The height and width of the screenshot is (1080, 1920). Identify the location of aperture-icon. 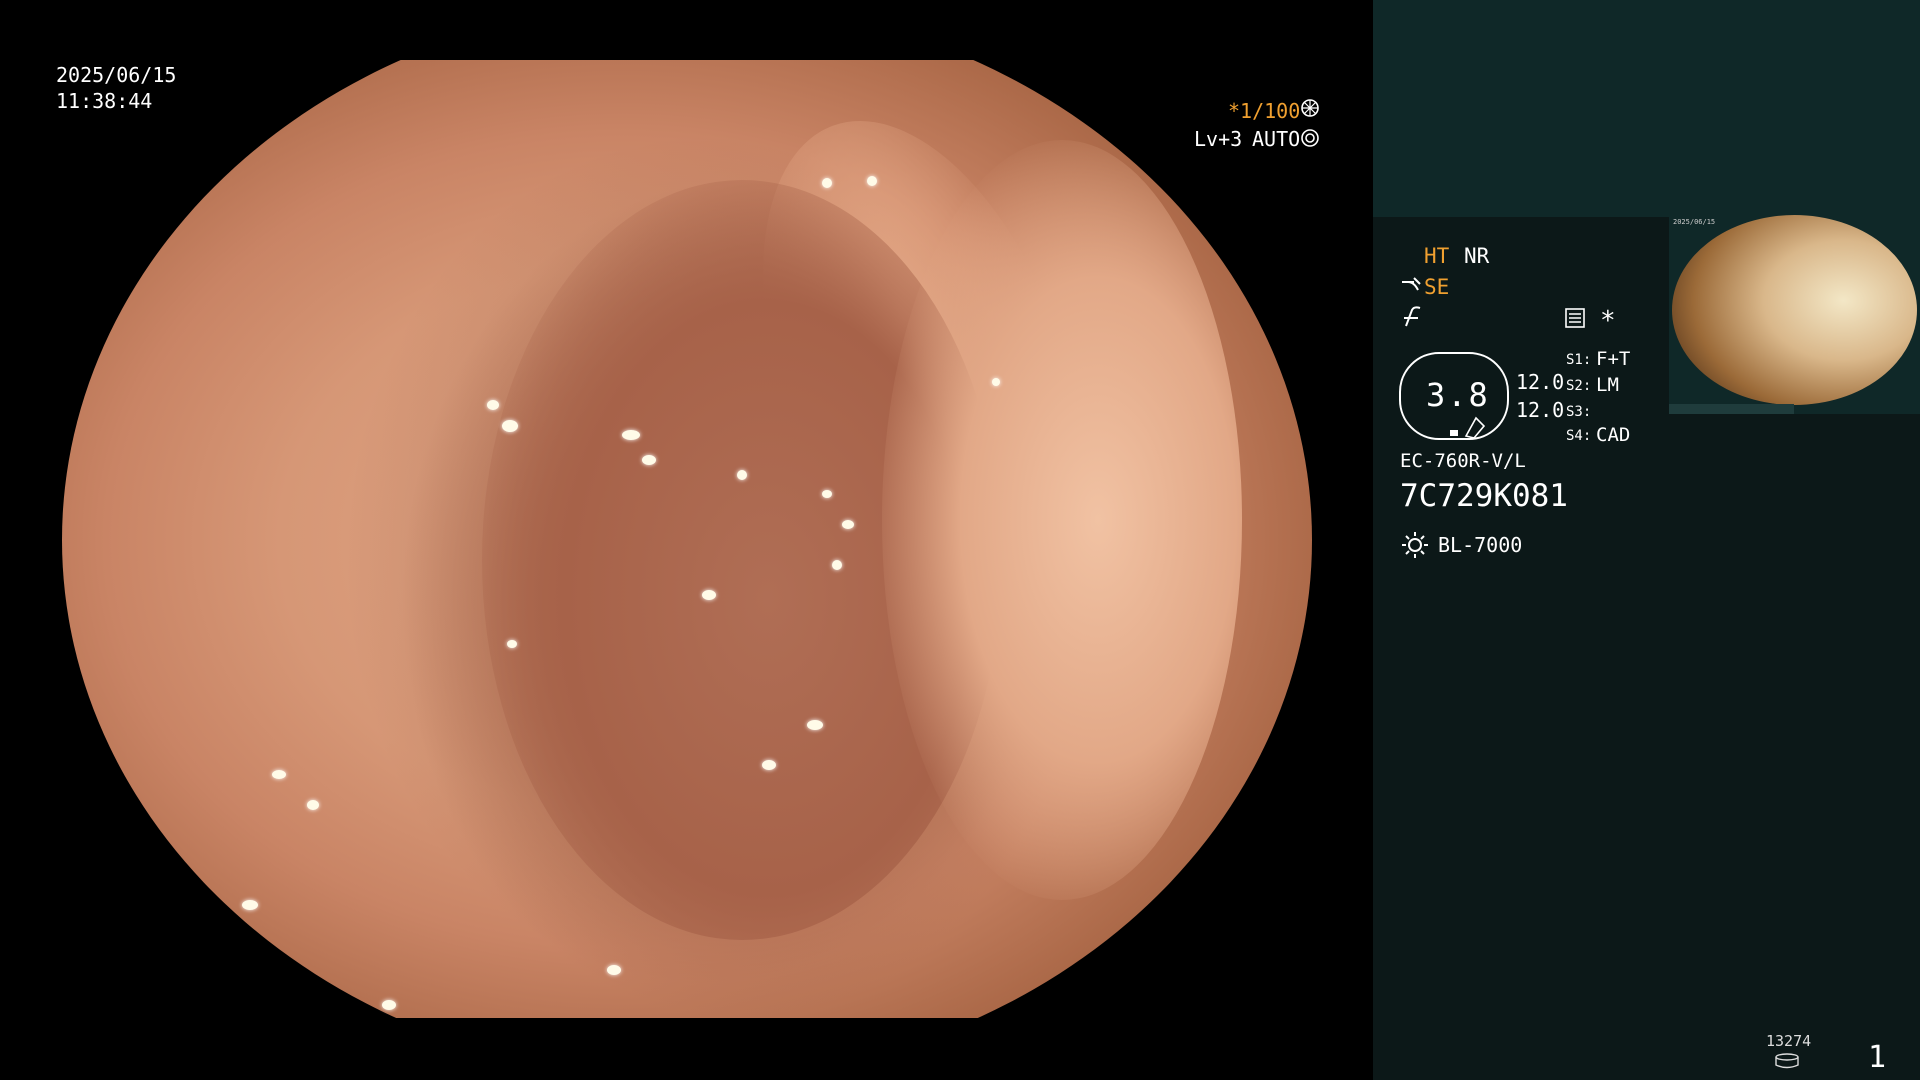
(1310, 111).